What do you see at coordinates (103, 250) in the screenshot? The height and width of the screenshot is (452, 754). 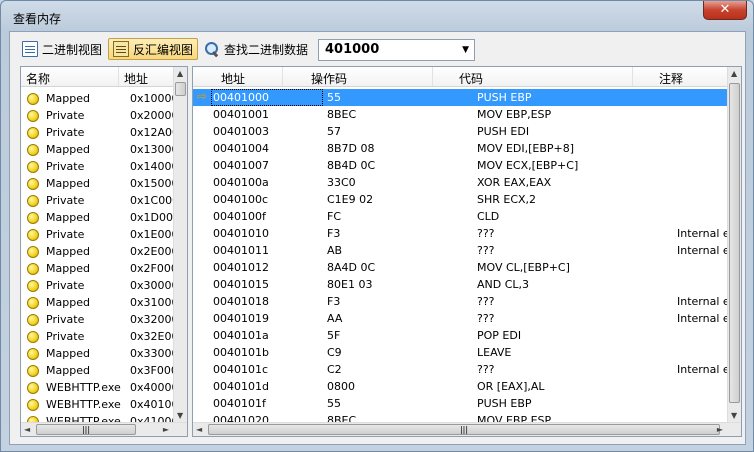 I see `region-row: Mapped 0x2E000` at bounding box center [103, 250].